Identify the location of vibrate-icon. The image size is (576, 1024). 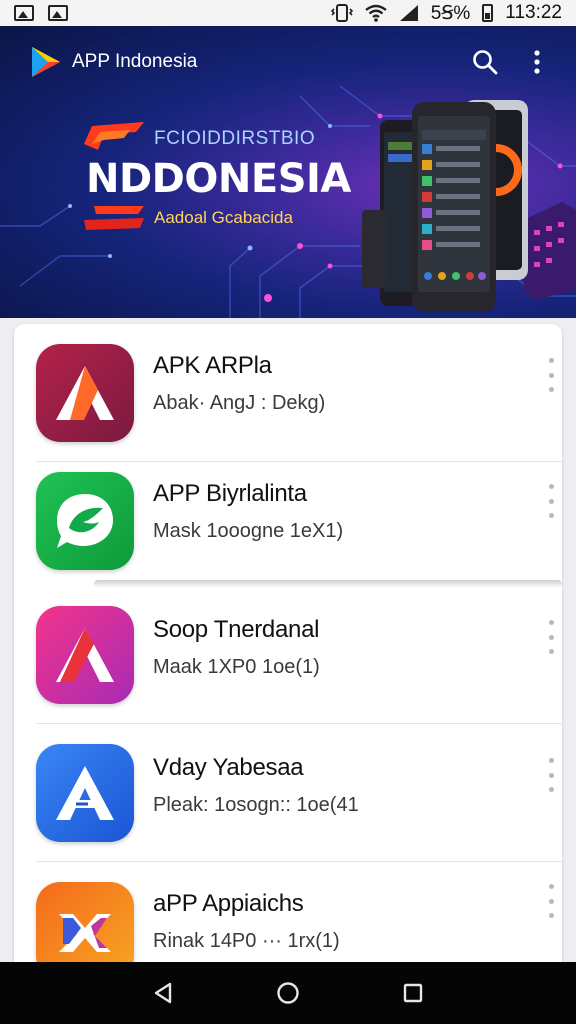
(341, 13).